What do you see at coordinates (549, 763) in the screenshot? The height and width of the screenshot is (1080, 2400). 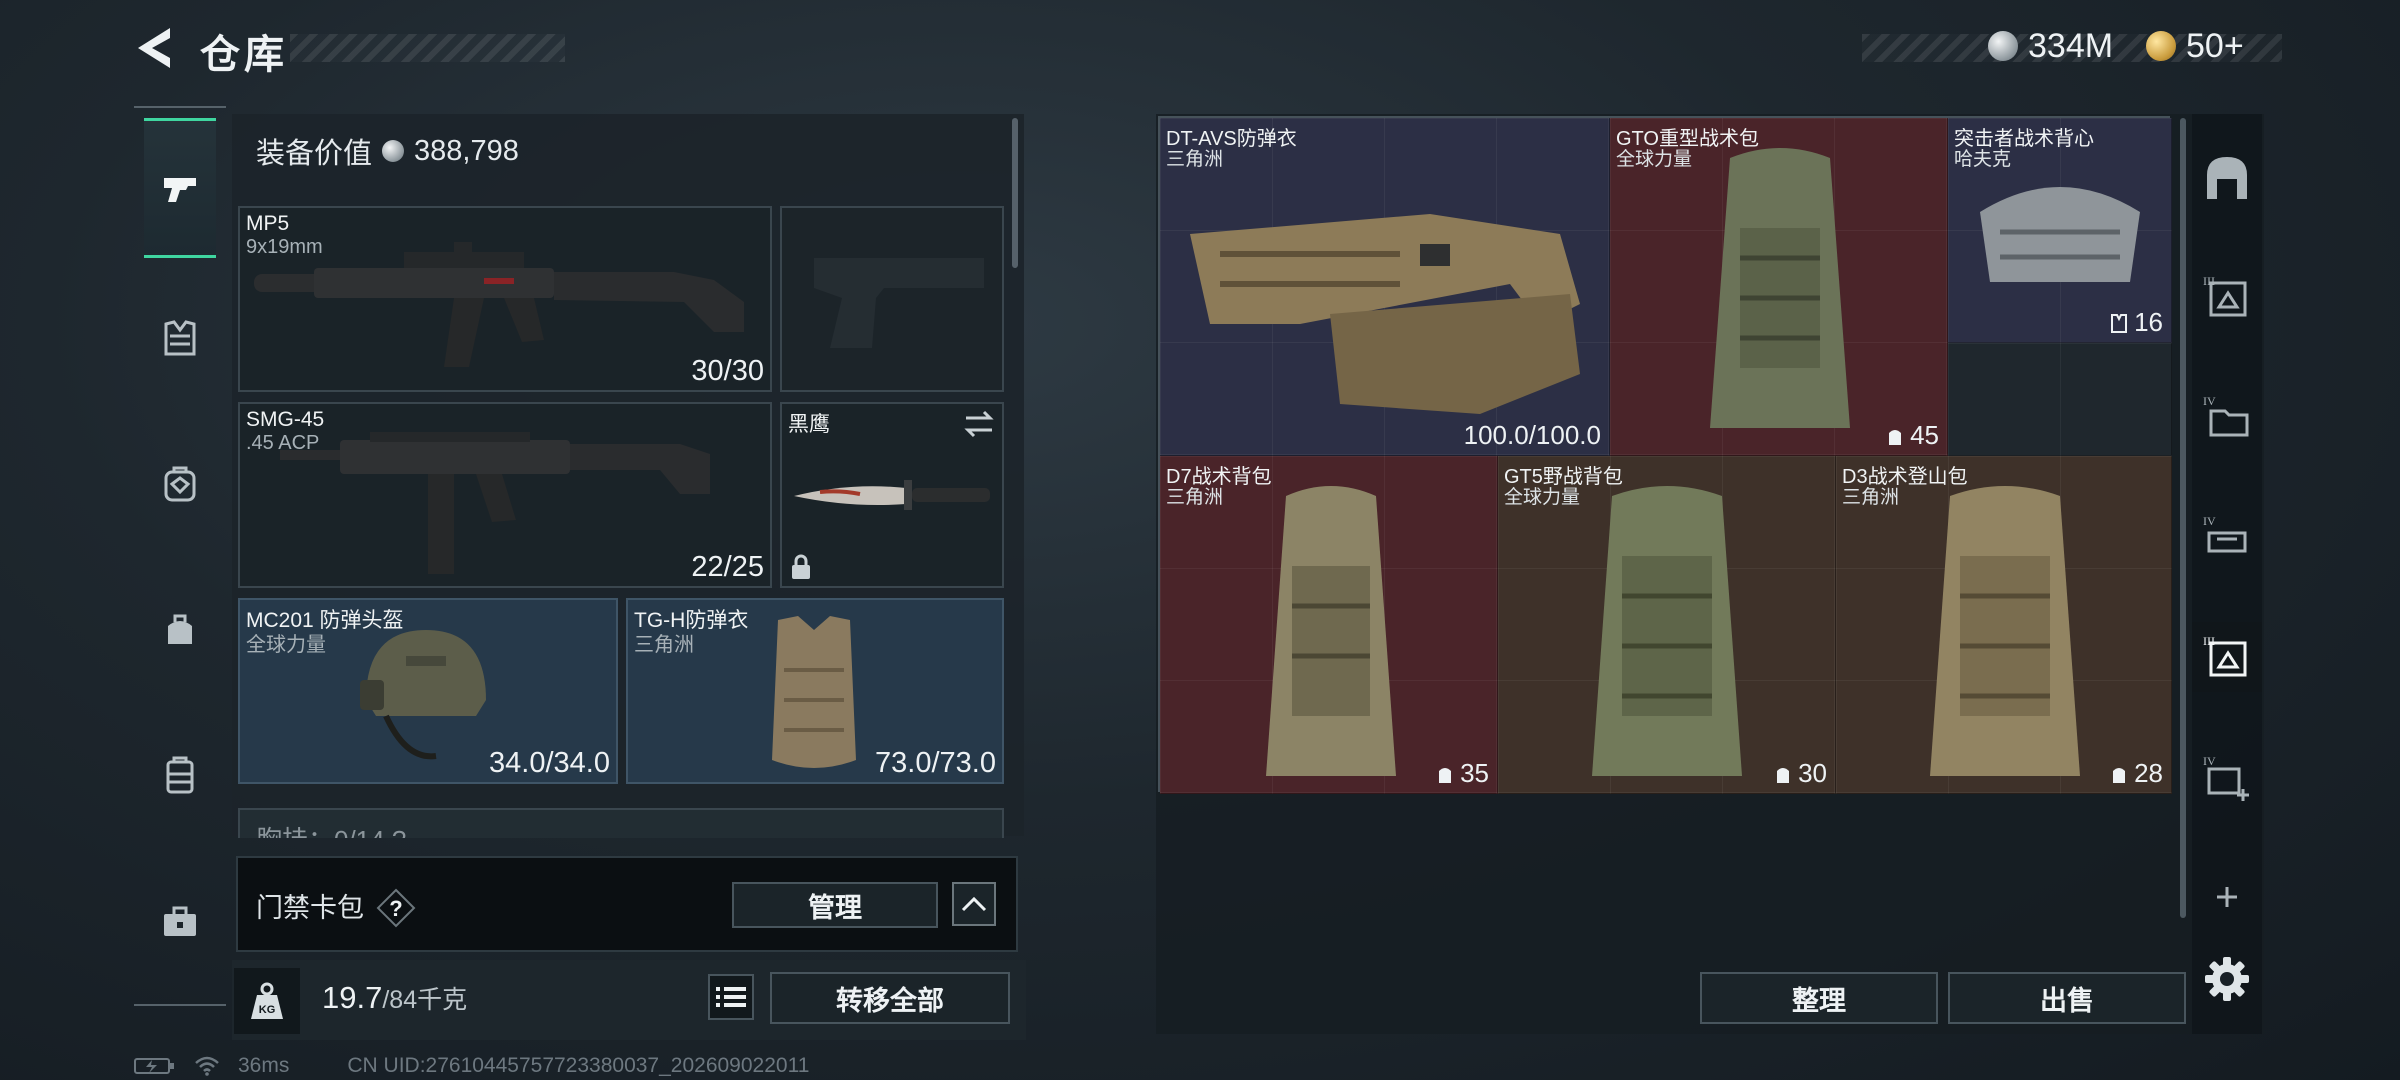 I see `durability: 34.0/34.0` at bounding box center [549, 763].